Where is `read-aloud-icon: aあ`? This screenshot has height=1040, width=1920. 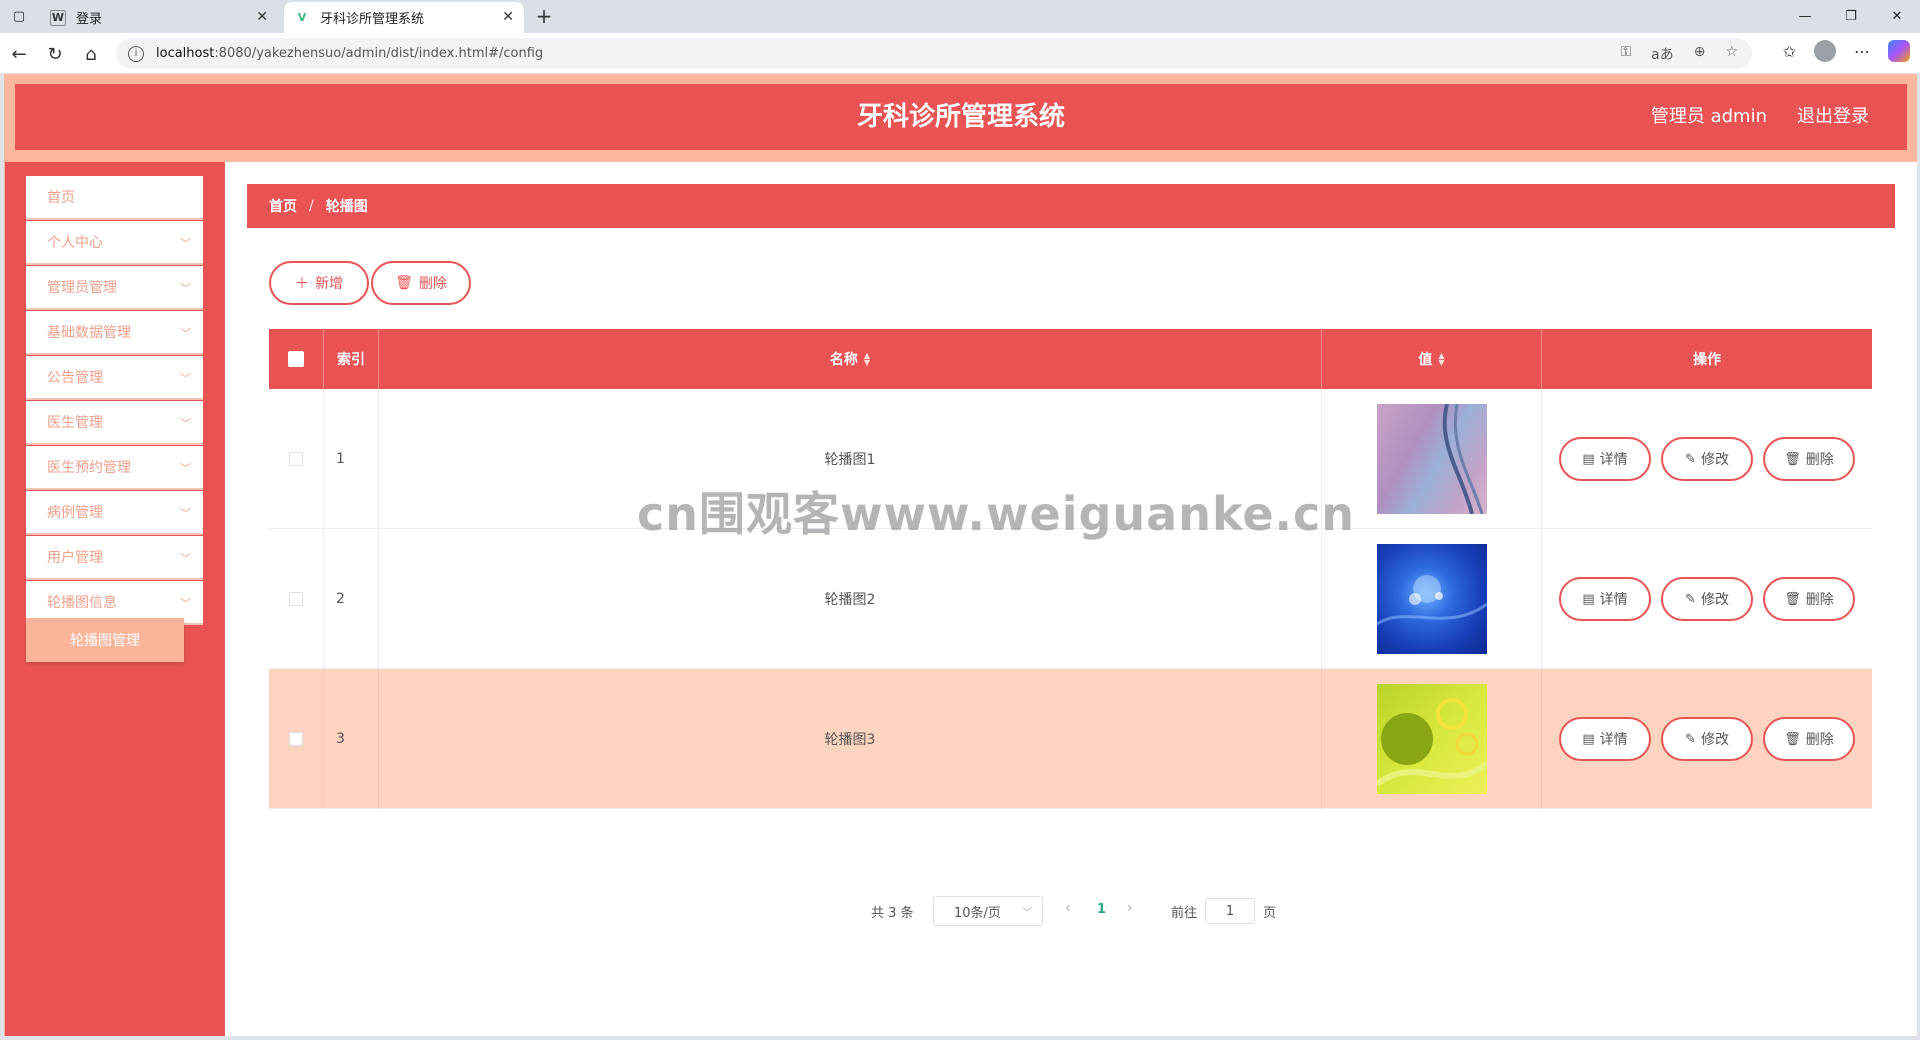
read-aloud-icon: aあ is located at coordinates (1662, 54).